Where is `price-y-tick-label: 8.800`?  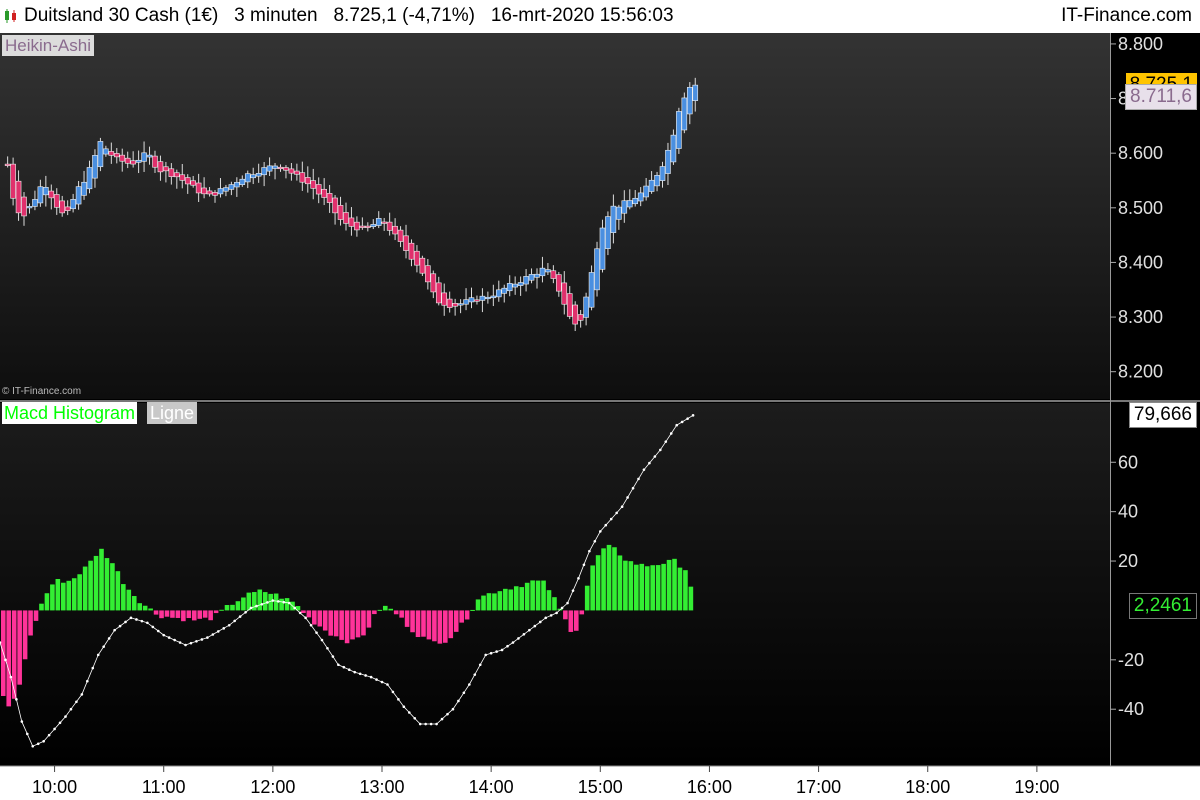
price-y-tick-label: 8.800 is located at coordinates (1140, 44).